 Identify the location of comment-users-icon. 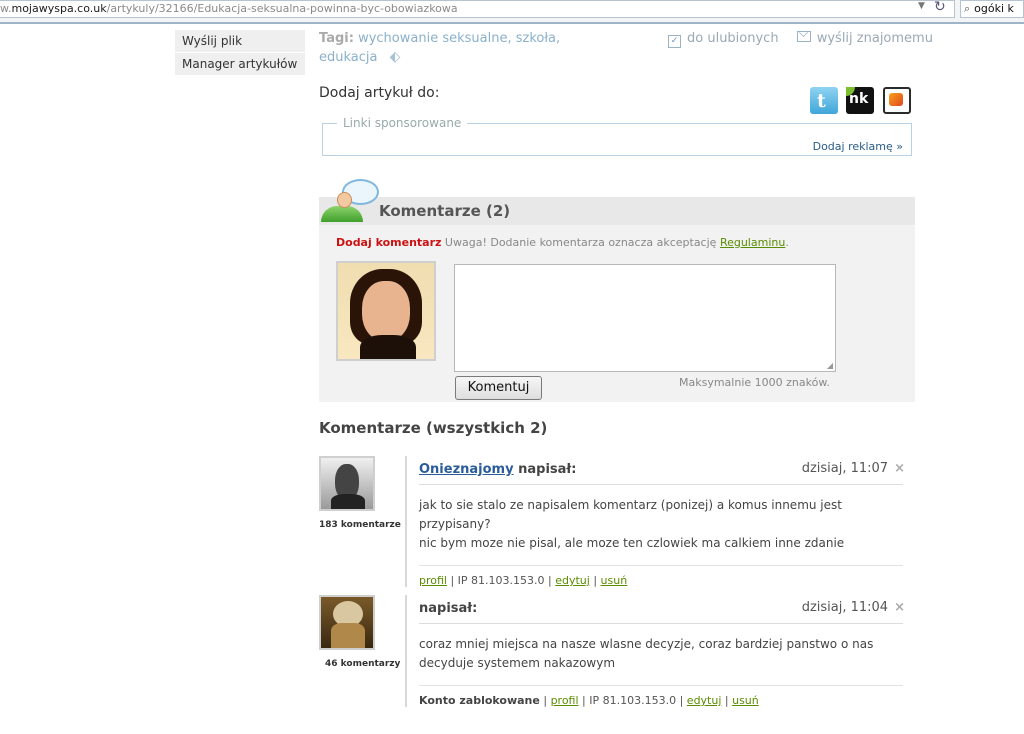
(350, 201).